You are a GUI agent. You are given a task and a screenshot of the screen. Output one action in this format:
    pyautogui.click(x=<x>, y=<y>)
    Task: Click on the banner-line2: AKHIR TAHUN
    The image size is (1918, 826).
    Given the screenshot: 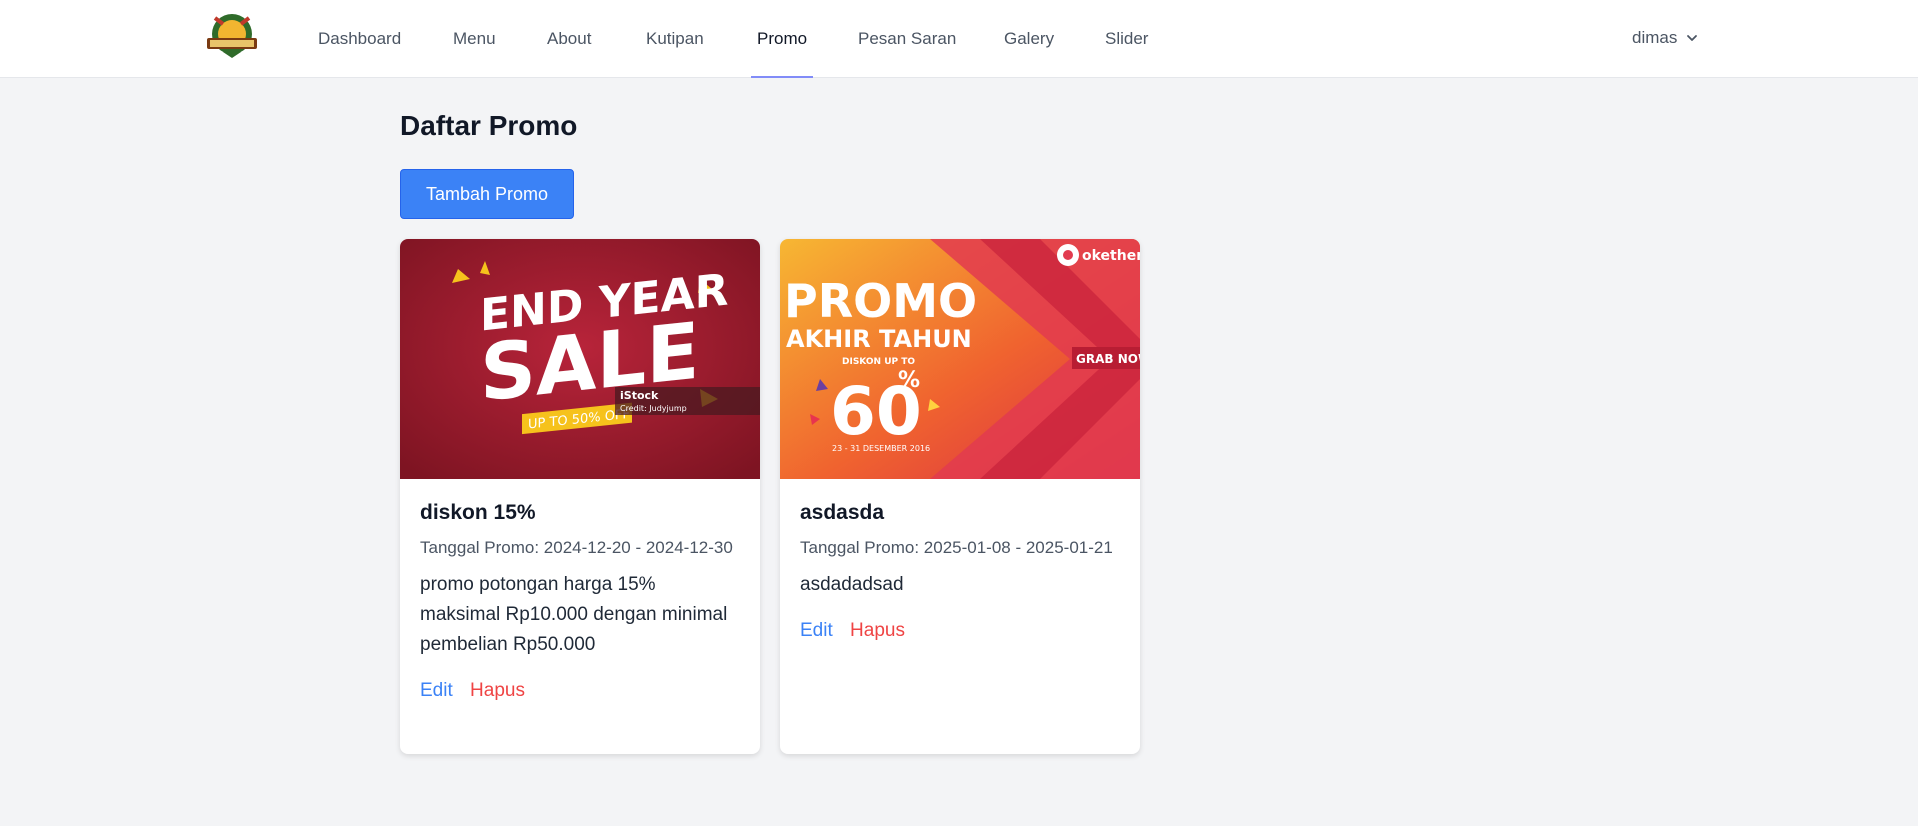 What is the action you would take?
    pyautogui.click(x=879, y=339)
    